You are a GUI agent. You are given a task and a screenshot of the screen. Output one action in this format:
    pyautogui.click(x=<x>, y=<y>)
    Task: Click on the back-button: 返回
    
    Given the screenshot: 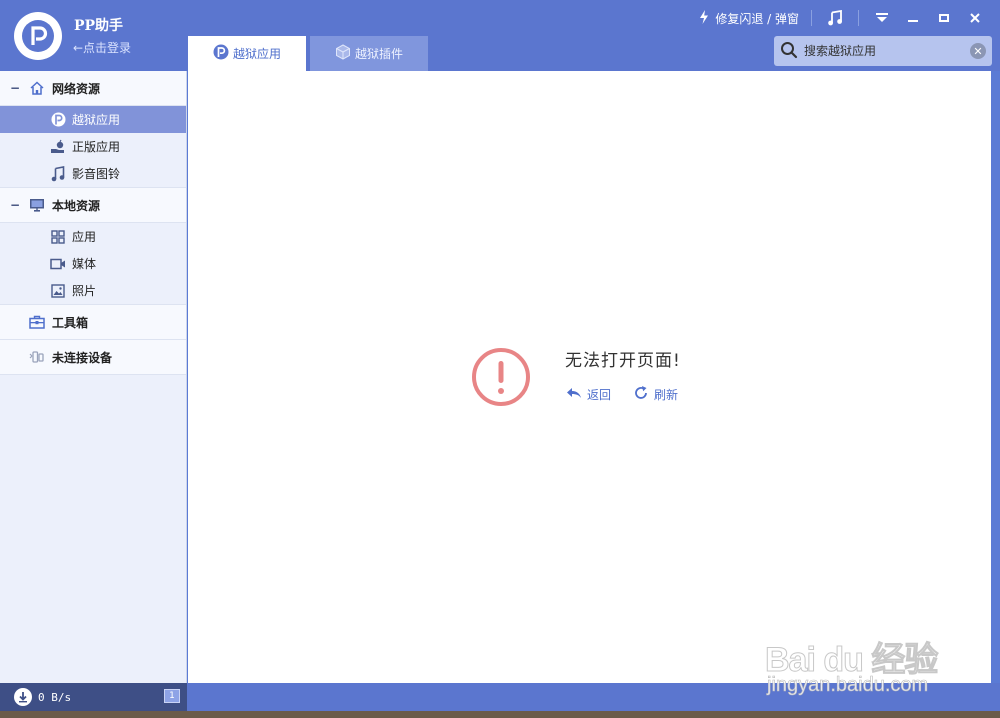 What is the action you would take?
    pyautogui.click(x=588, y=394)
    